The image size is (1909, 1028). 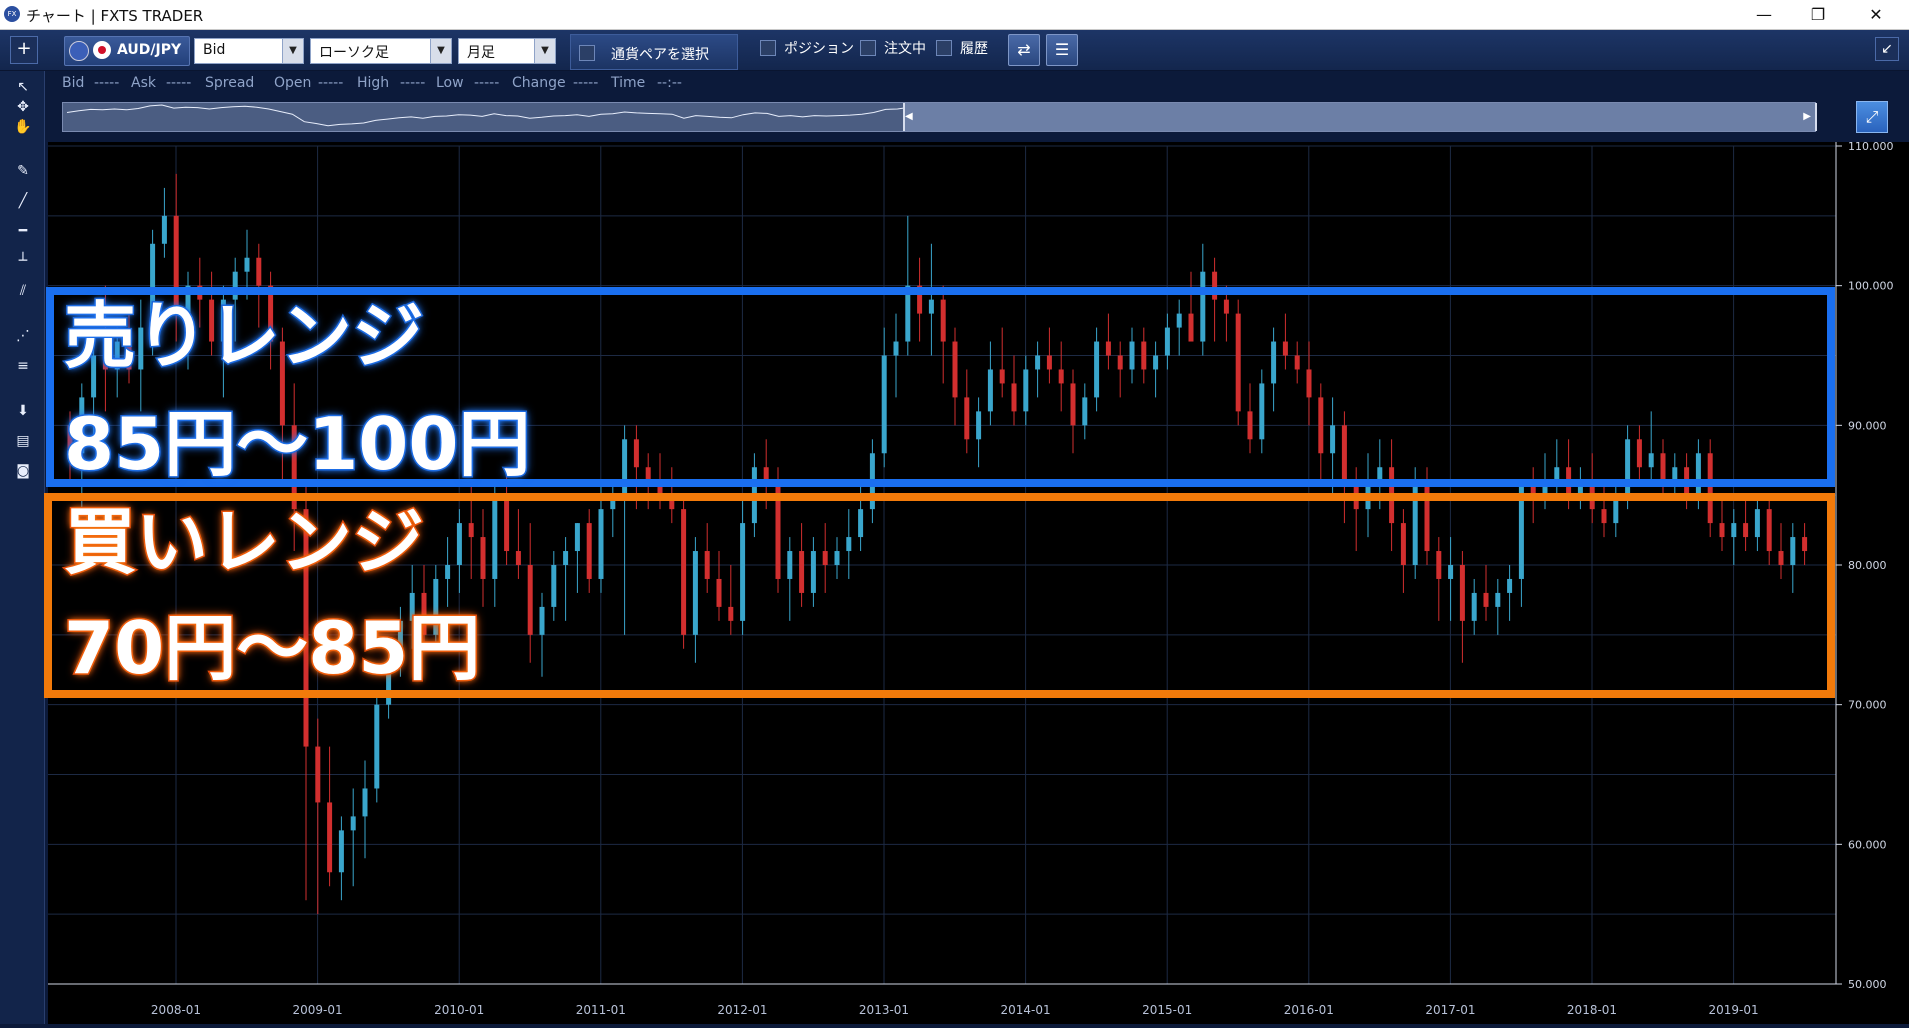 I want to click on x-tick-label: 2012-01, so click(x=742, y=1010).